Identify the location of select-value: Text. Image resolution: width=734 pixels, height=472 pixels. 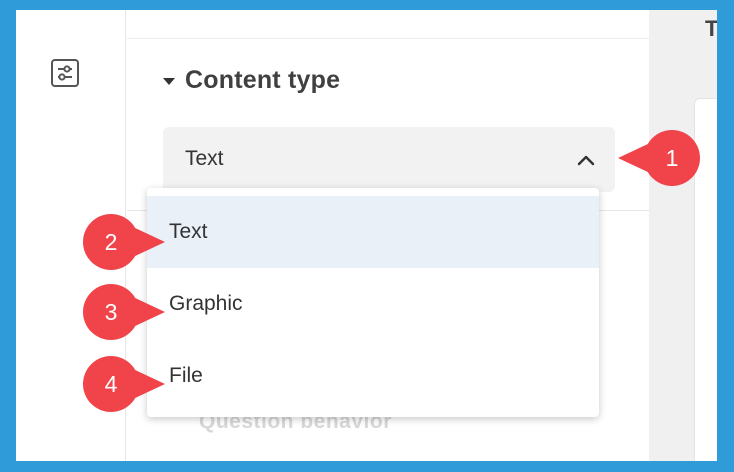
(204, 158).